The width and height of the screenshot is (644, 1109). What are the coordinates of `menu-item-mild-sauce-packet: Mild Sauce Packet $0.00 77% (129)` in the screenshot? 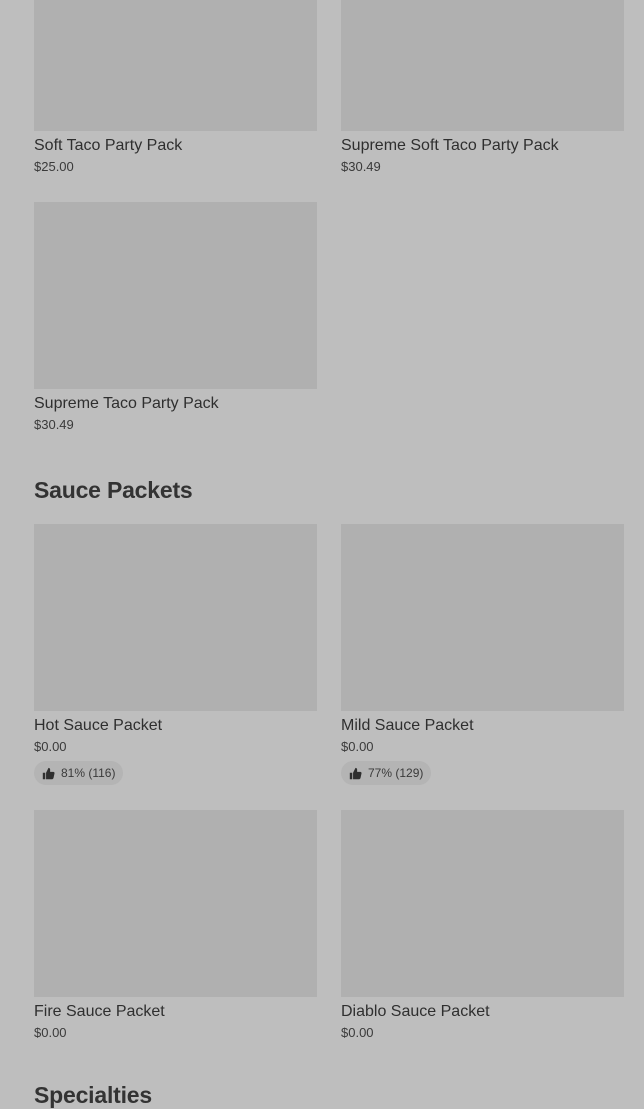 It's located at (482, 654).